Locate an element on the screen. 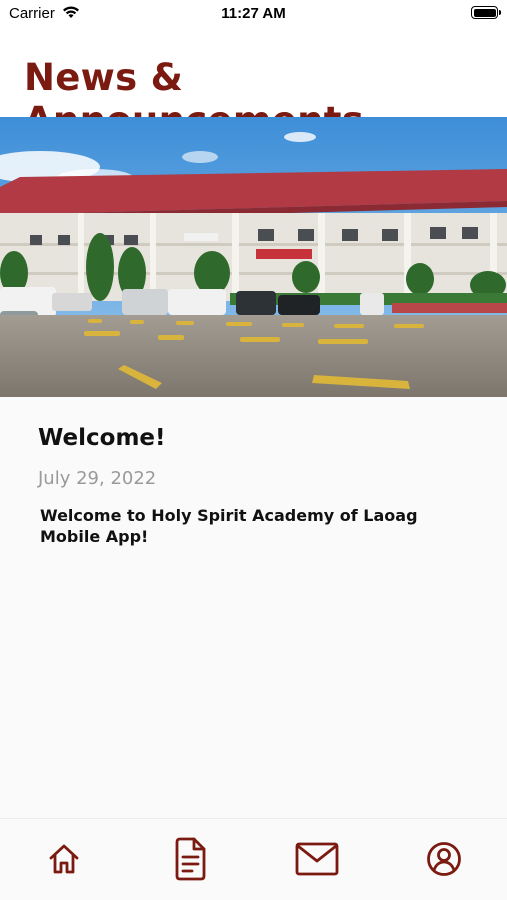 The height and width of the screenshot is (900, 507). clock: 11:27 AM is located at coordinates (253, 13).